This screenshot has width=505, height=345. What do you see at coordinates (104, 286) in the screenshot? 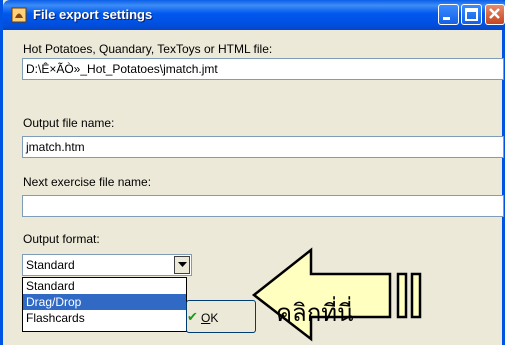
I see `option-standard: Standard` at bounding box center [104, 286].